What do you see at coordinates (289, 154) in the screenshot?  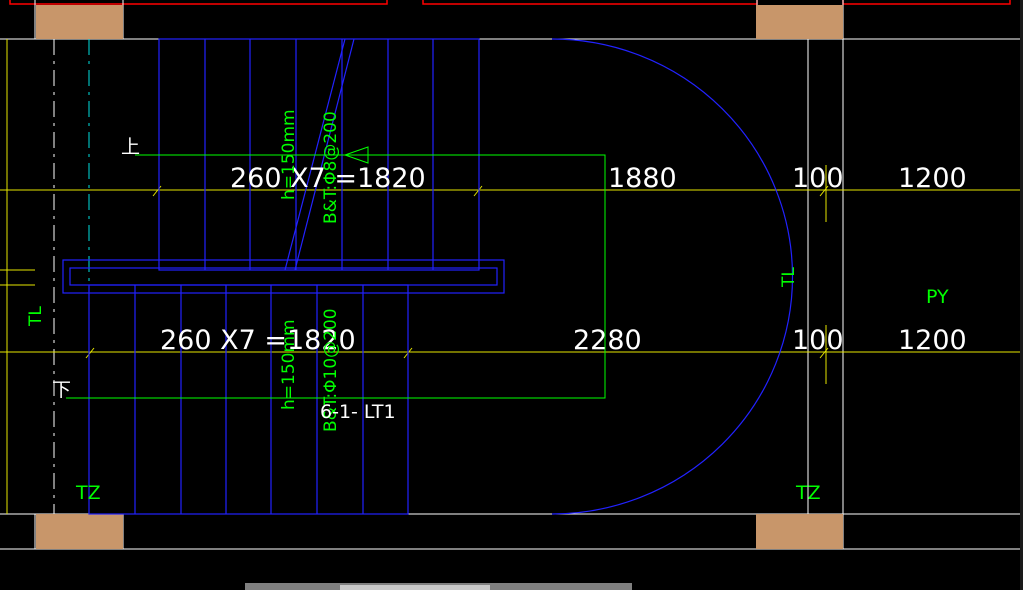 I see `upper-slab-height: h=150mm` at bounding box center [289, 154].